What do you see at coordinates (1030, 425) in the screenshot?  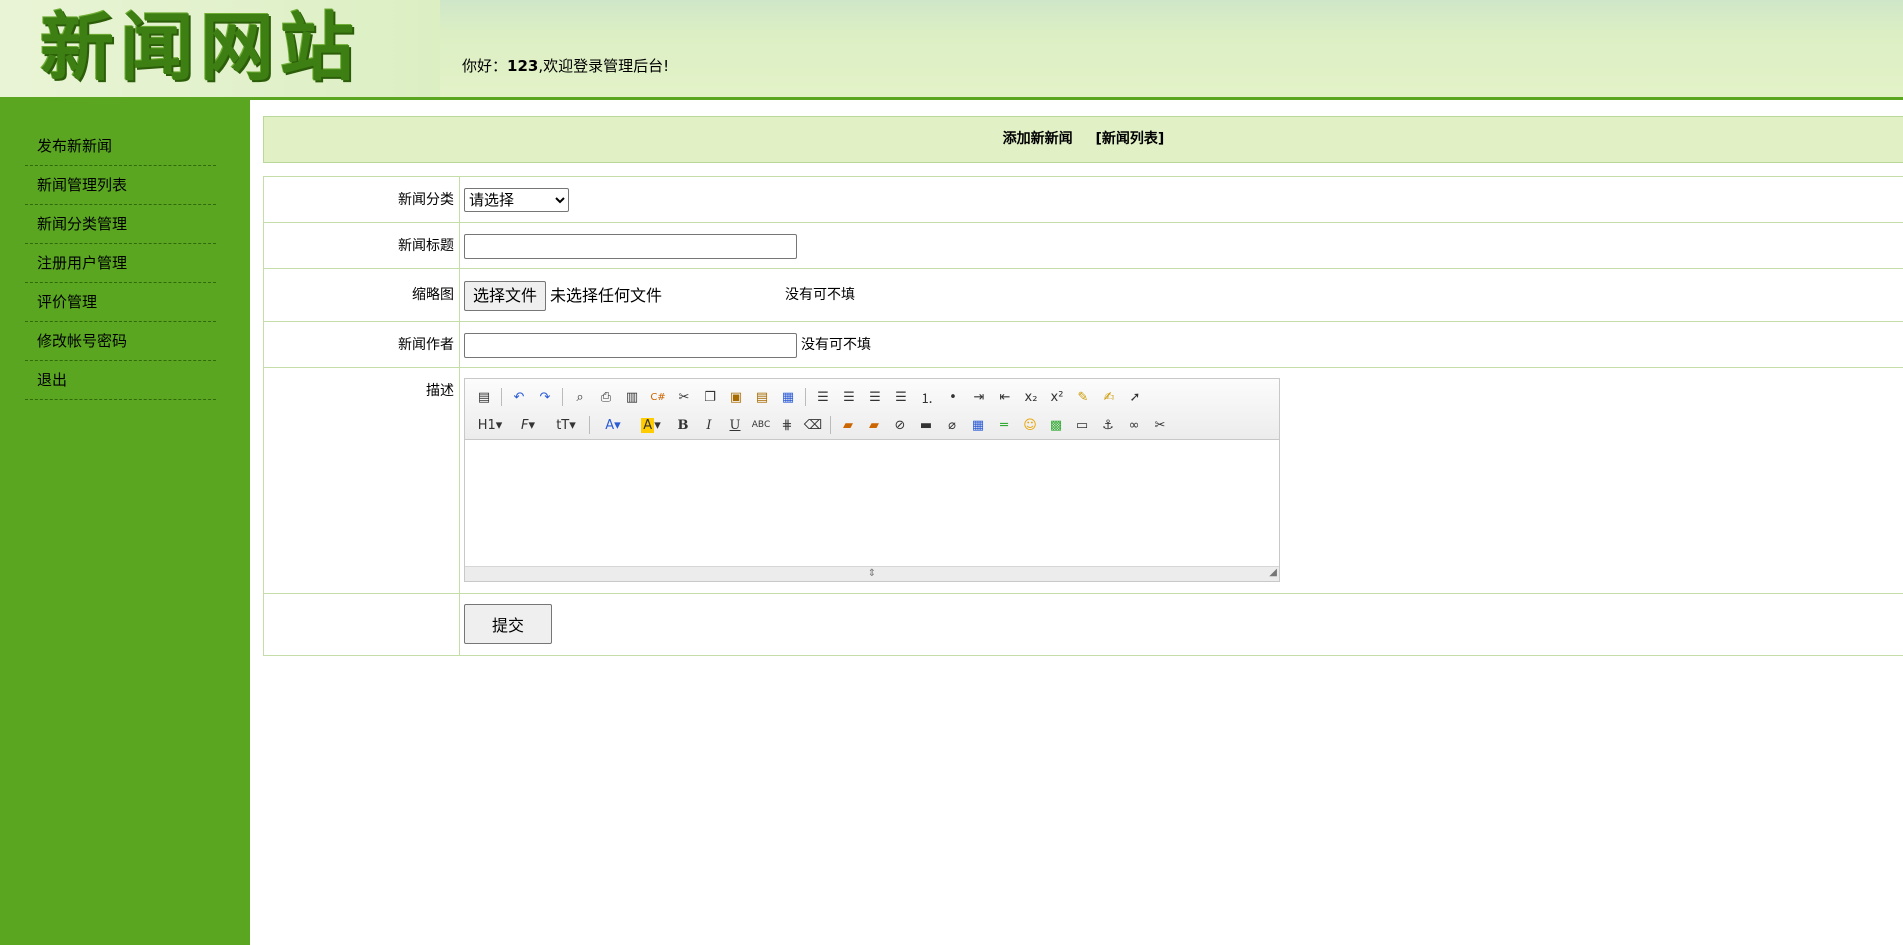 I see `emoticon-icon: ☺` at bounding box center [1030, 425].